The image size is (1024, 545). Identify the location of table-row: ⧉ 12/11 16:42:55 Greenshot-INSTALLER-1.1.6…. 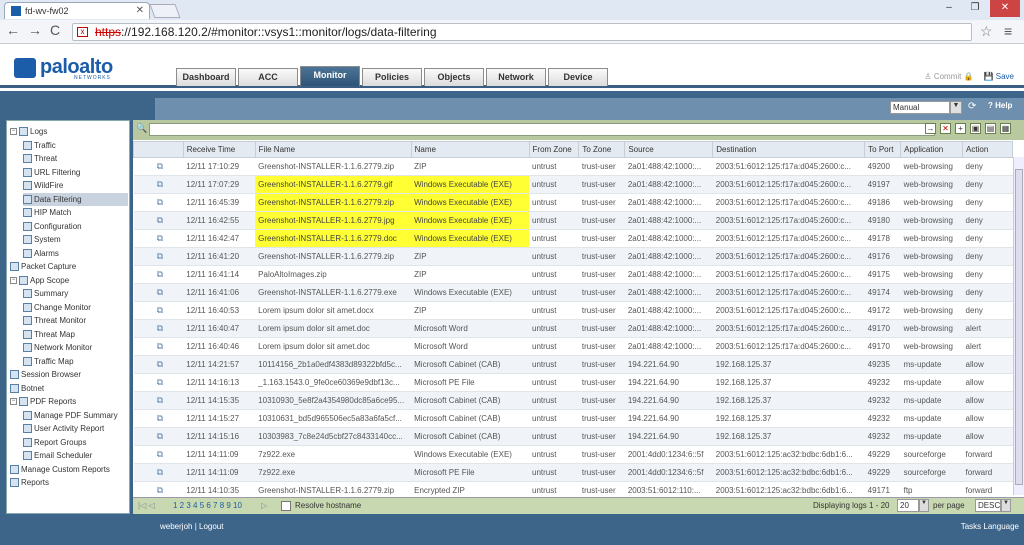
(573, 220).